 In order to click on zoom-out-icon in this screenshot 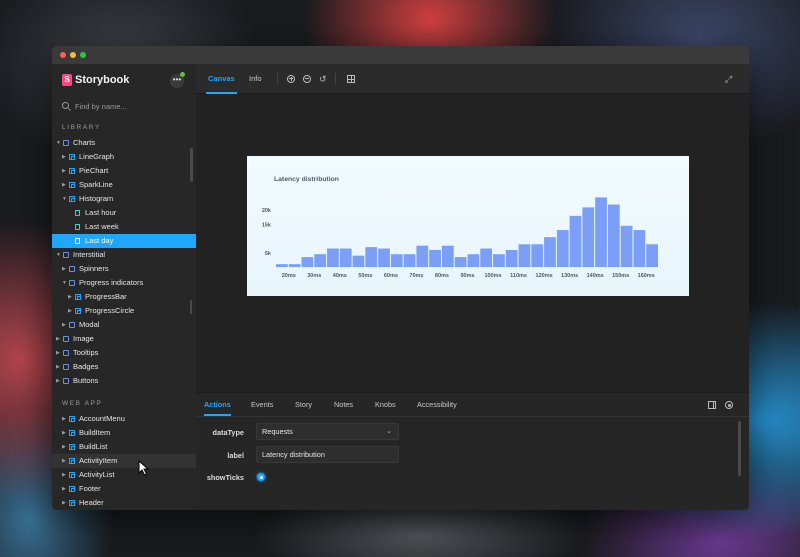, I will do `click(307, 79)`.